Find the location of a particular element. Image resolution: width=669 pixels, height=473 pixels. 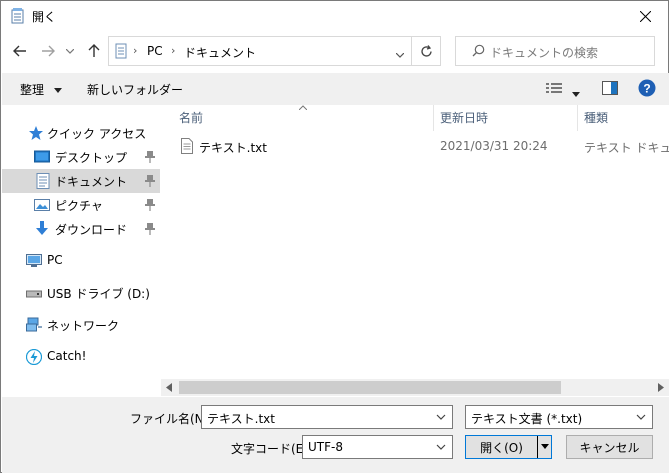

computer-icon is located at coordinates (34, 260).